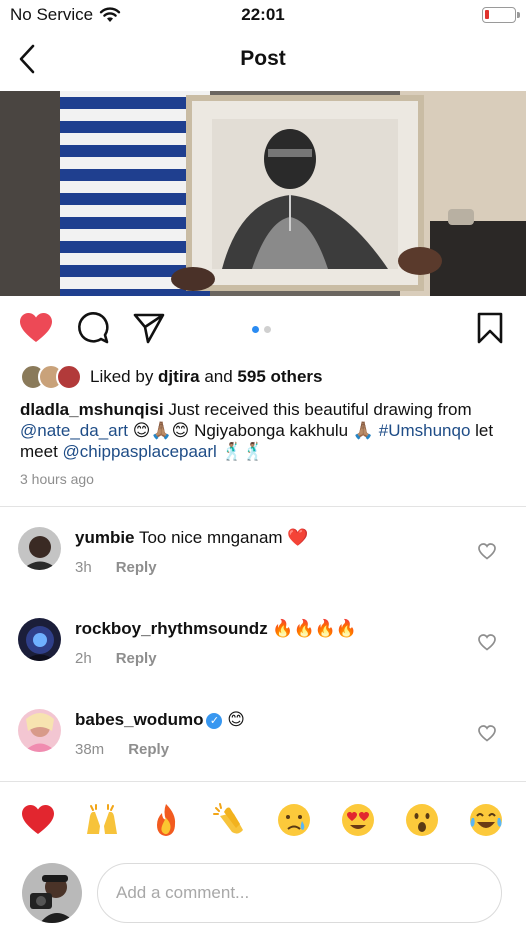  What do you see at coordinates (263, 820) in the screenshot?
I see `quick-reactions` at bounding box center [263, 820].